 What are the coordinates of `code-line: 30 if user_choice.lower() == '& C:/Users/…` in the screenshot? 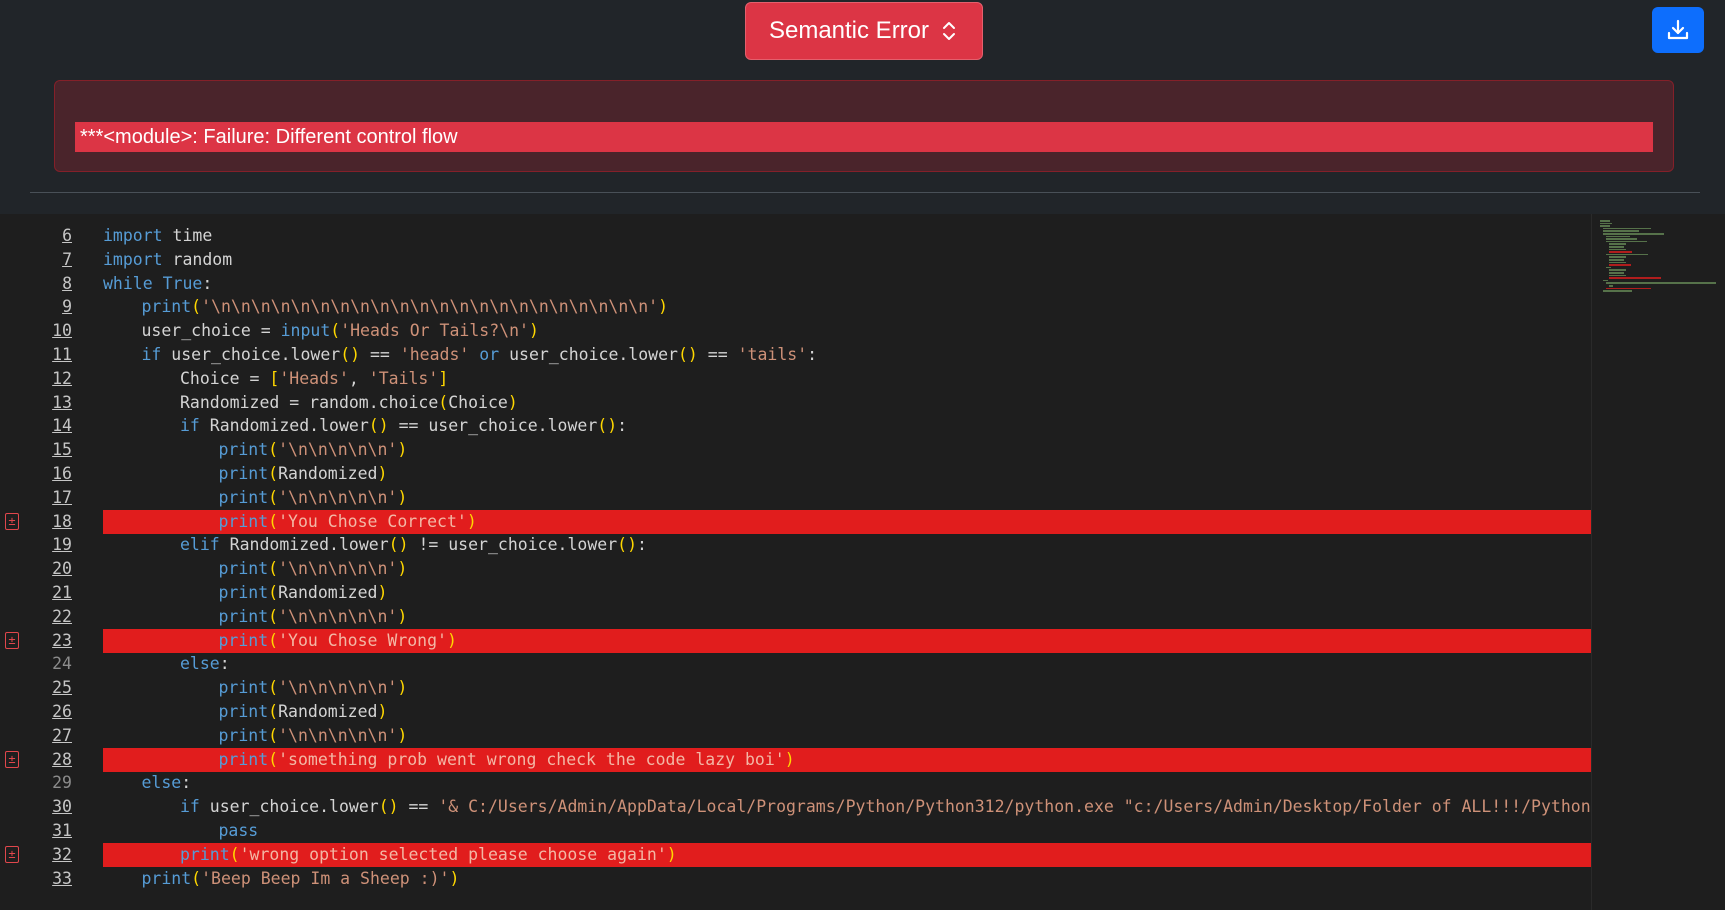 It's located at (795, 807).